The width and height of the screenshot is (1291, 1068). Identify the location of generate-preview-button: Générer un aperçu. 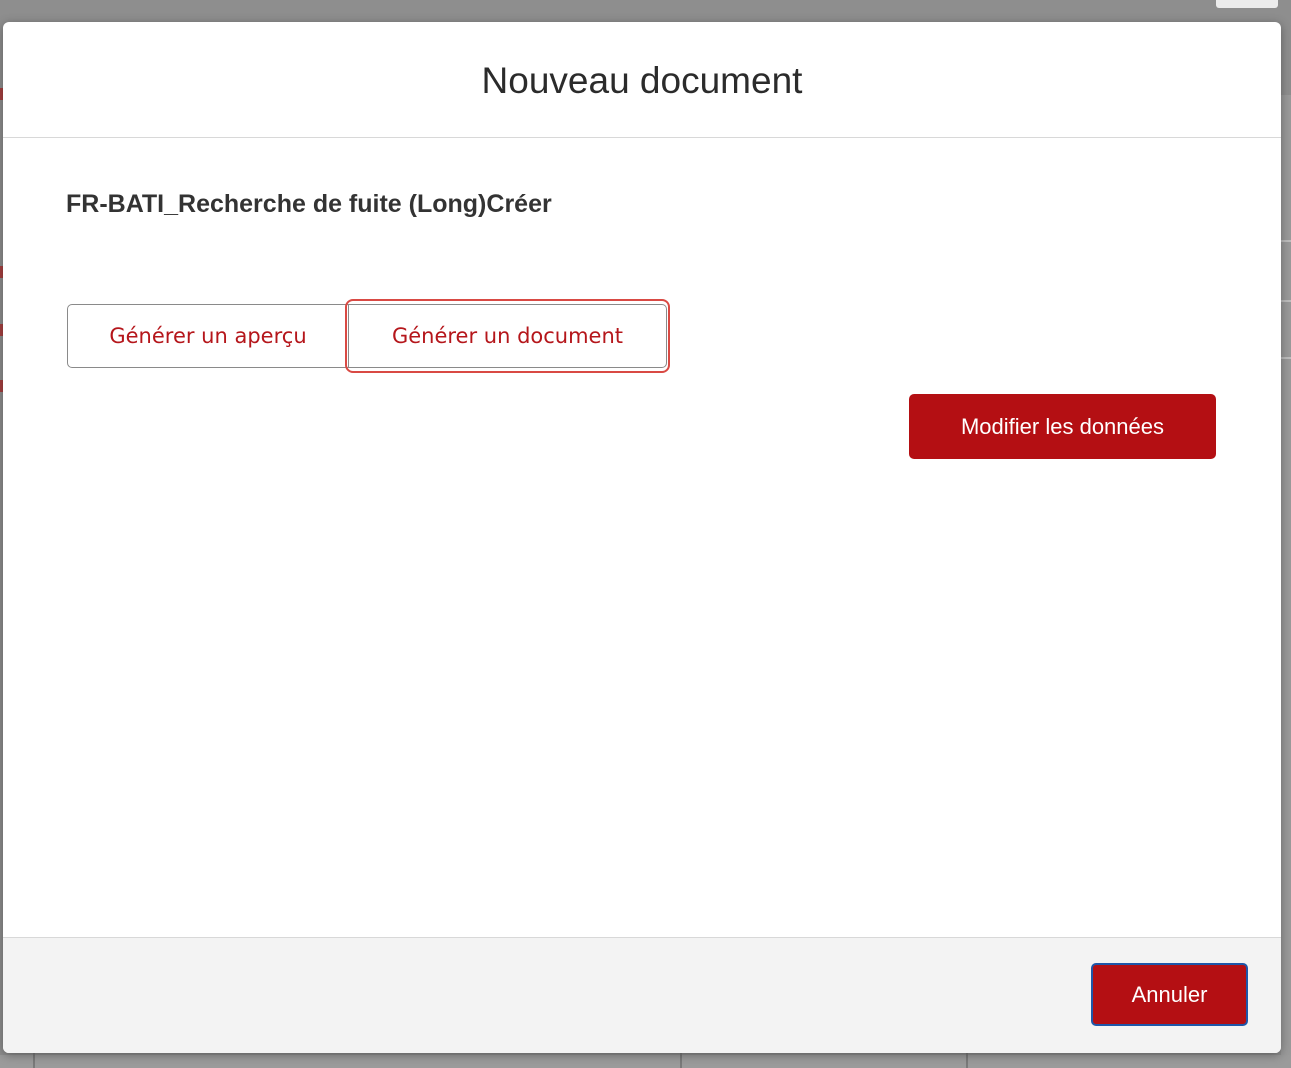
(208, 336).